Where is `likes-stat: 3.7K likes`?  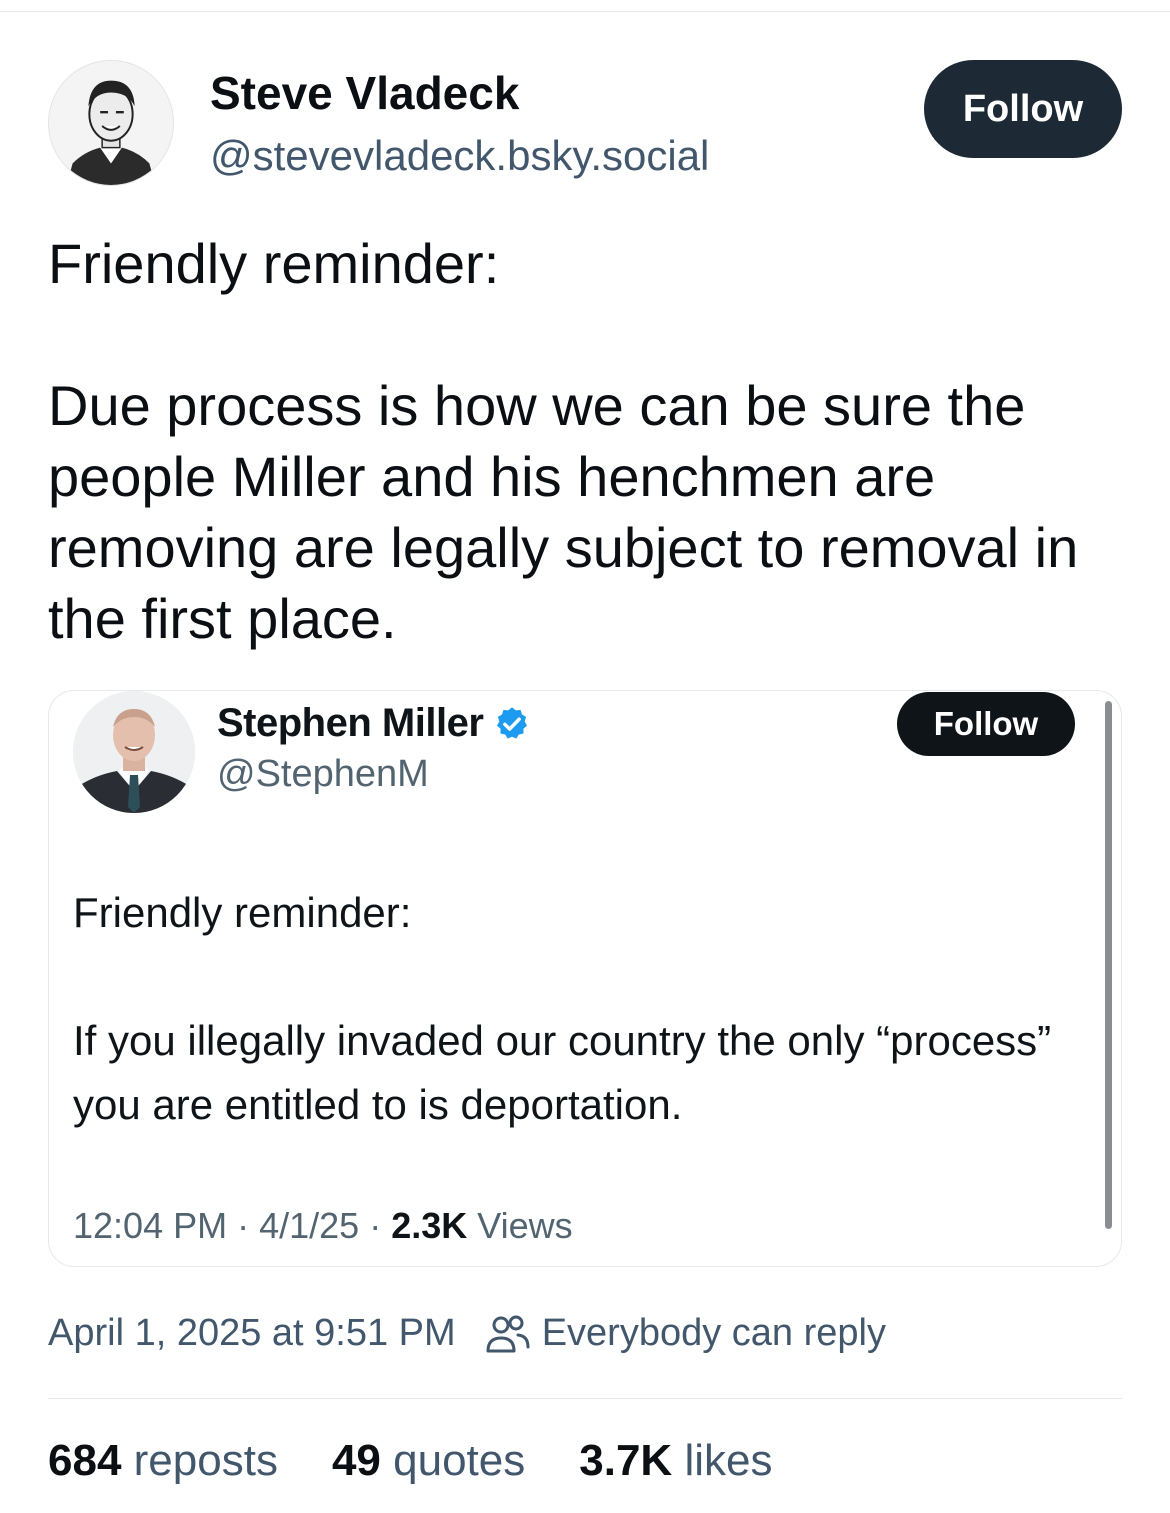
likes-stat: 3.7K likes is located at coordinates (675, 1461).